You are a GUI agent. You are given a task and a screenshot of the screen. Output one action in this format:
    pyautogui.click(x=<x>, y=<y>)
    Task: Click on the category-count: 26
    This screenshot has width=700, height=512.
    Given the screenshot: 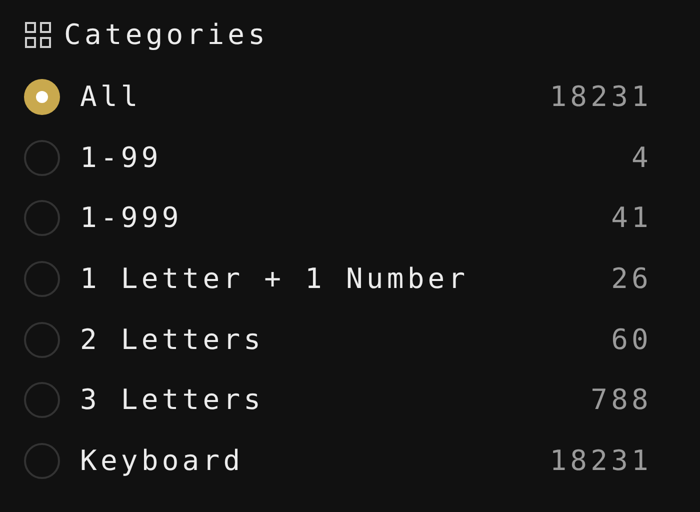 What is the action you would take?
    pyautogui.click(x=631, y=279)
    